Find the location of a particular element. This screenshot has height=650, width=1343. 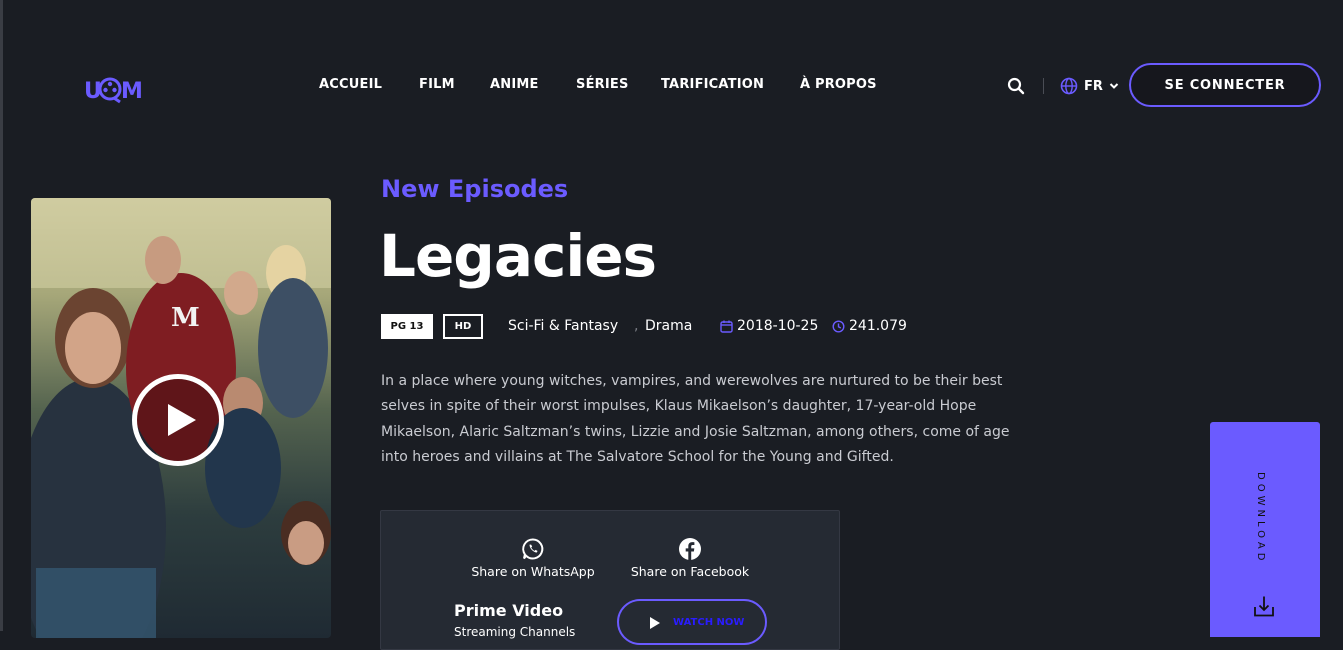

calendar-icon is located at coordinates (726, 326).